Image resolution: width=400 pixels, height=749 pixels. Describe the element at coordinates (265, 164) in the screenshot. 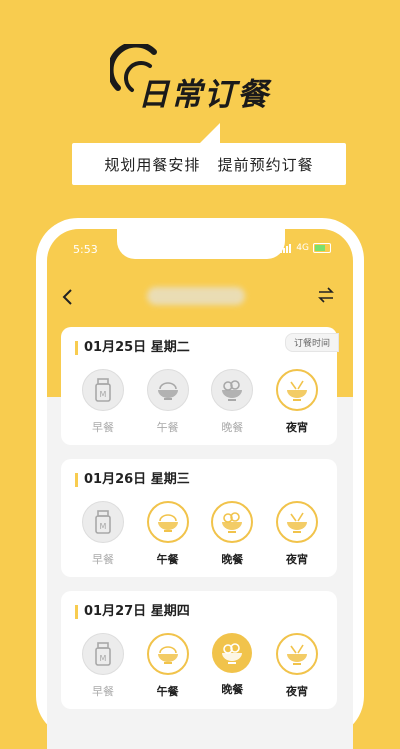

I see `tagline-part-2: 提前预约订餐` at that location.